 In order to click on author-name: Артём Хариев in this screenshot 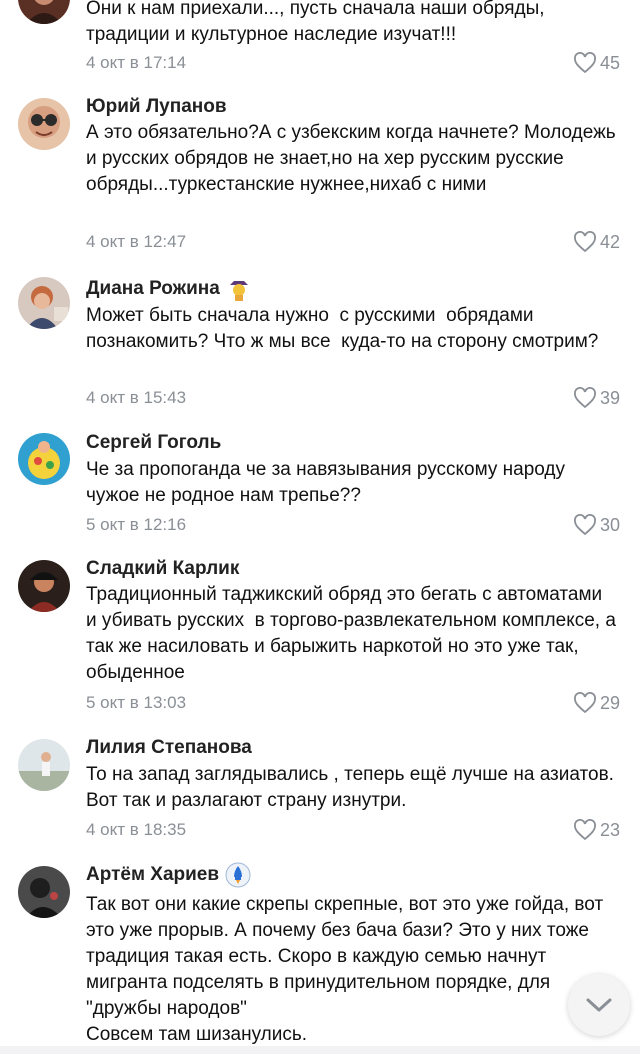, I will do `click(153, 875)`.